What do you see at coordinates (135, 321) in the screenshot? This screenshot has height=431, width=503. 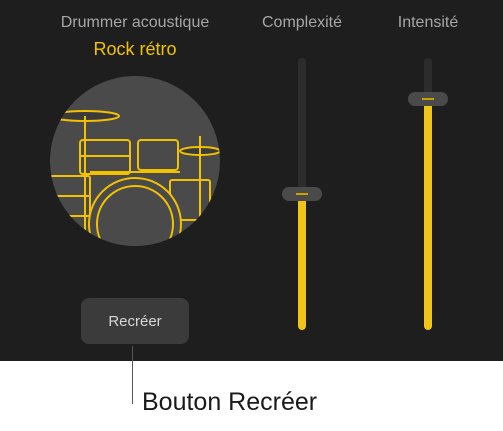 I see `regenerate-button: Recréer` at bounding box center [135, 321].